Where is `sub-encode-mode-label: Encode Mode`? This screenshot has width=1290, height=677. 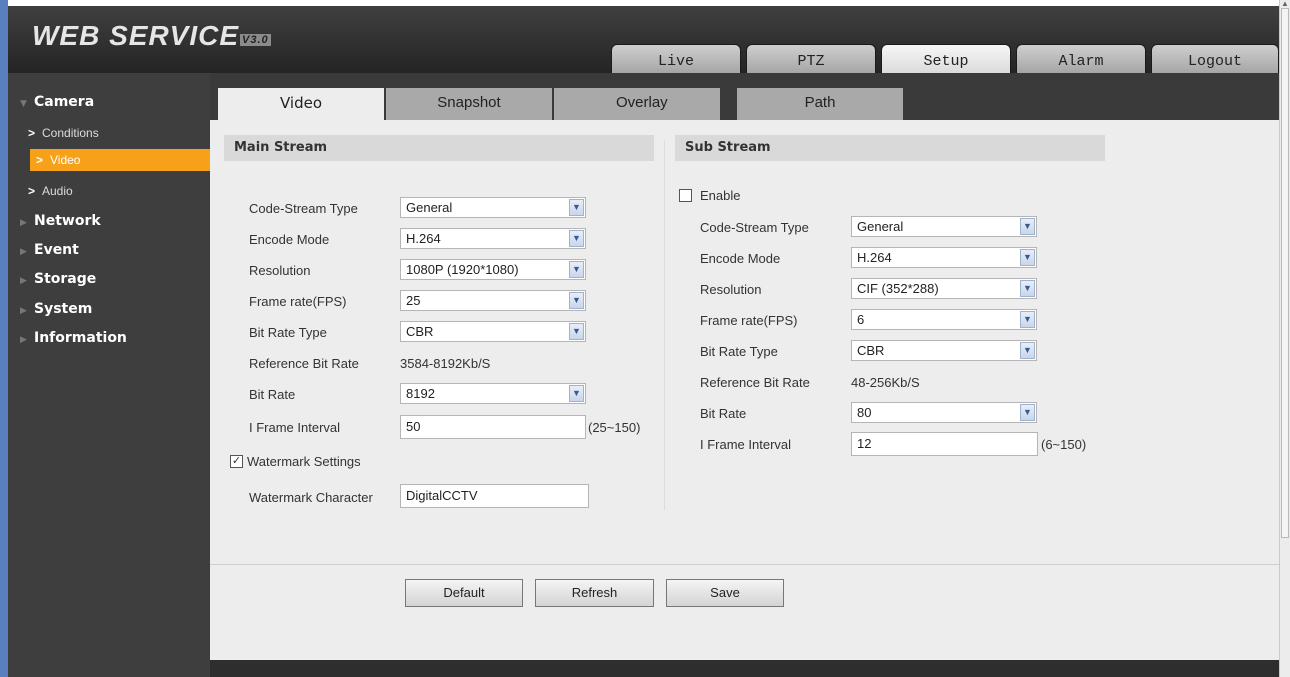 sub-encode-mode-label: Encode Mode is located at coordinates (740, 258).